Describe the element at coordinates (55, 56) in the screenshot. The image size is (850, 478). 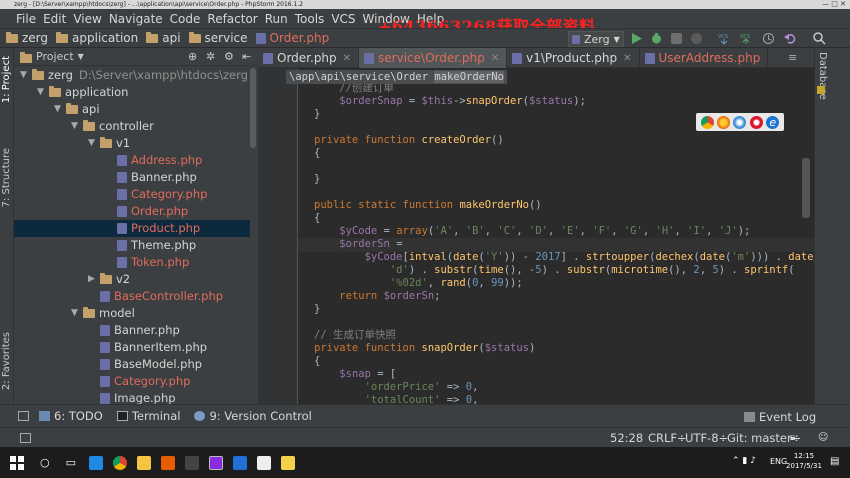
I see `project-panel-title: Project` at that location.